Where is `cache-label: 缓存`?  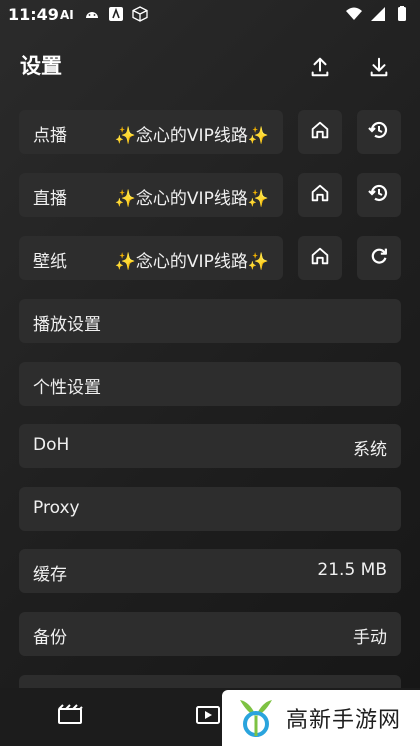
cache-label: 缓存 is located at coordinates (50, 575).